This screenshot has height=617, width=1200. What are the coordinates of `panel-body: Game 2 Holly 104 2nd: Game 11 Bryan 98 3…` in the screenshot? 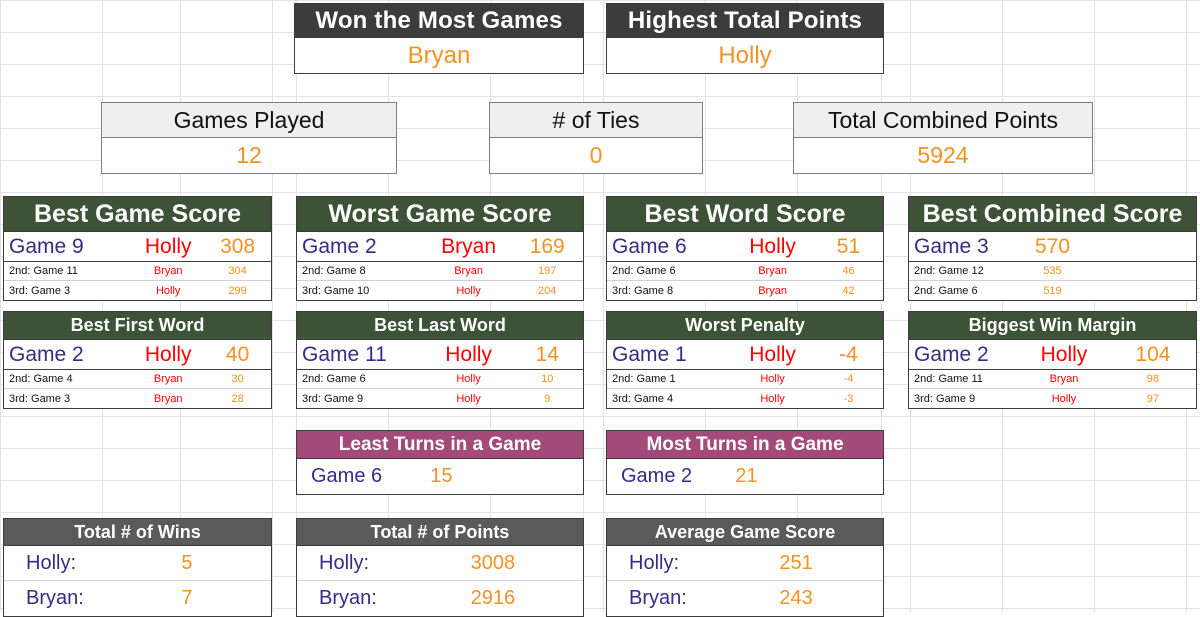 It's located at (1052, 374).